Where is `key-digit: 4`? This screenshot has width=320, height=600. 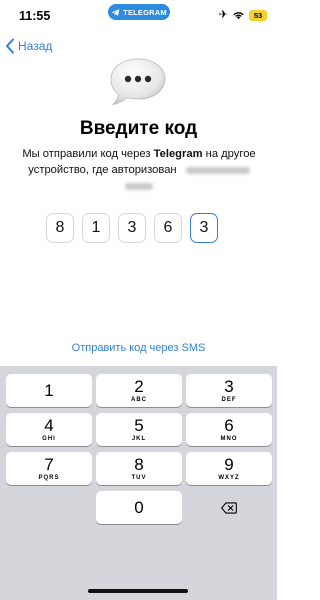 key-digit: 4 is located at coordinates (49, 425).